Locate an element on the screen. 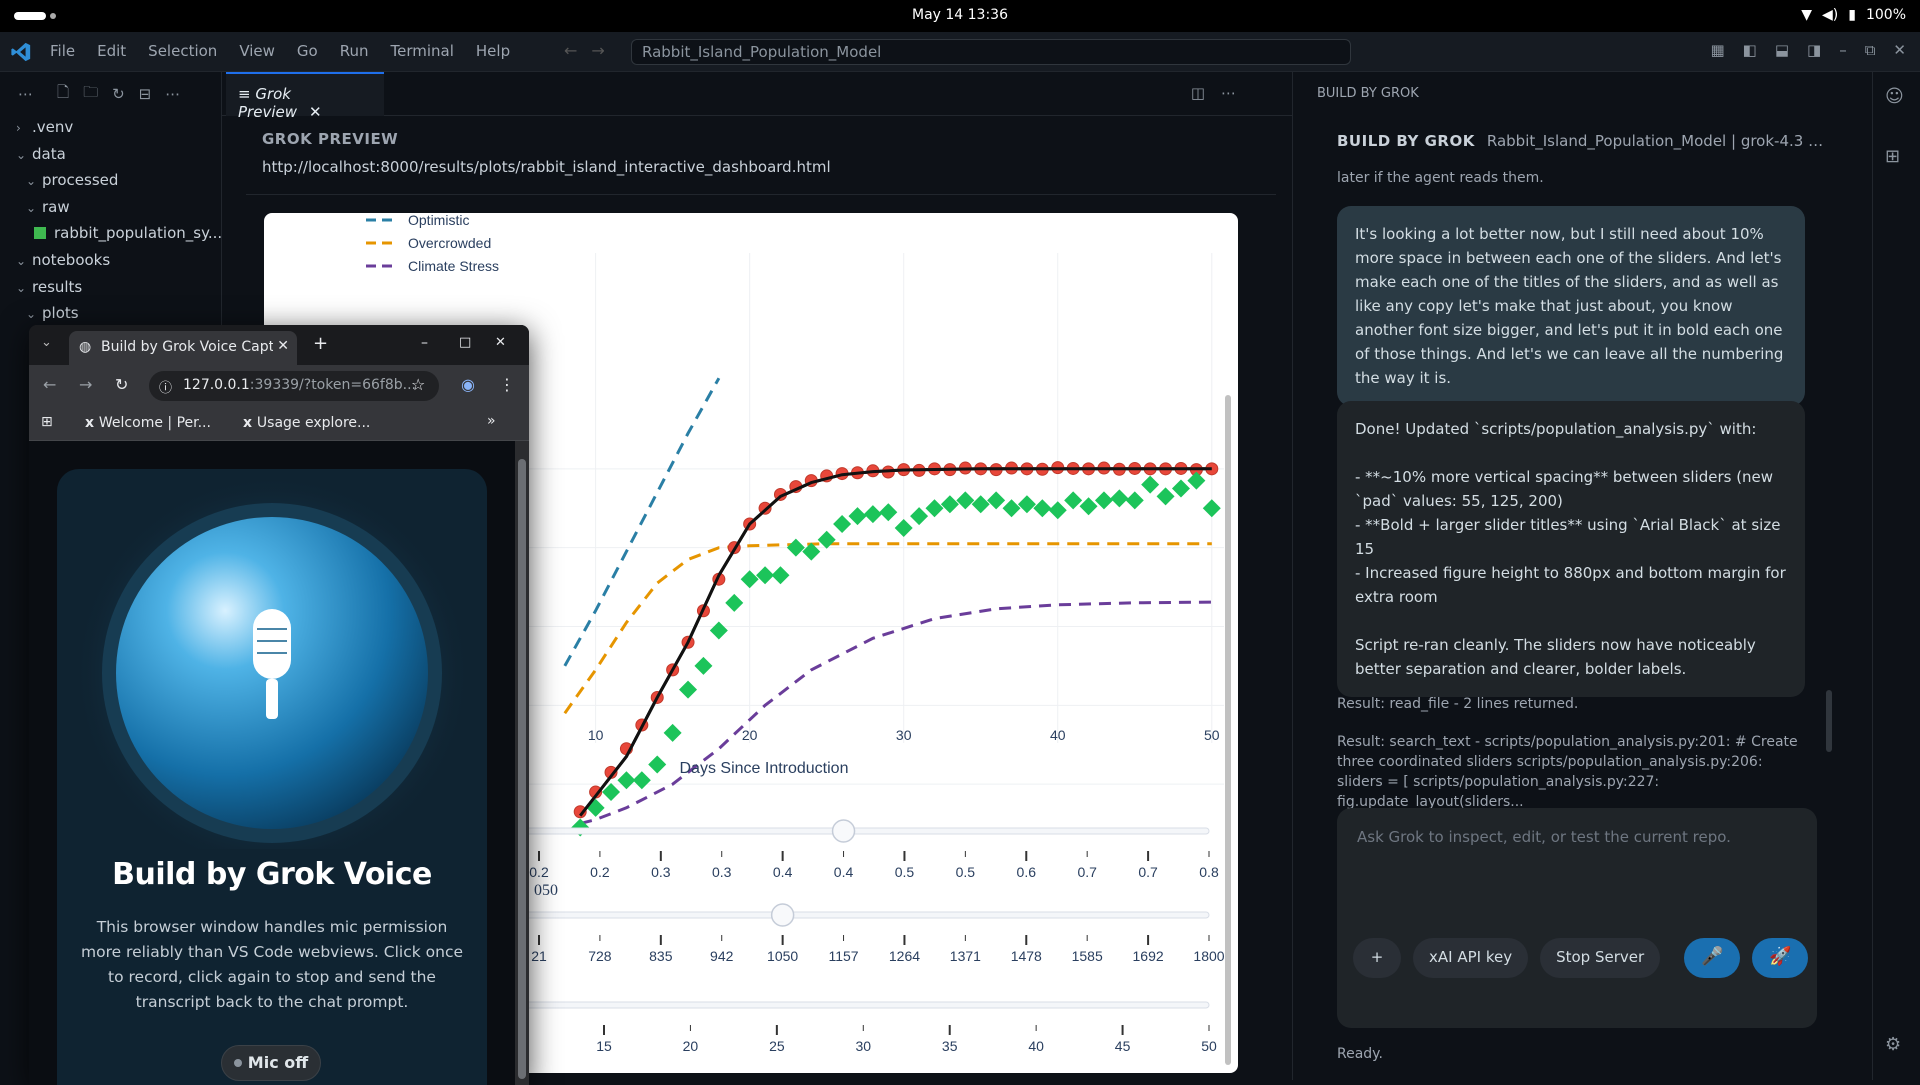 This screenshot has width=1920, height=1085. tab-grok-preview: ≡ Grok Preview ✕ is located at coordinates (305, 96).